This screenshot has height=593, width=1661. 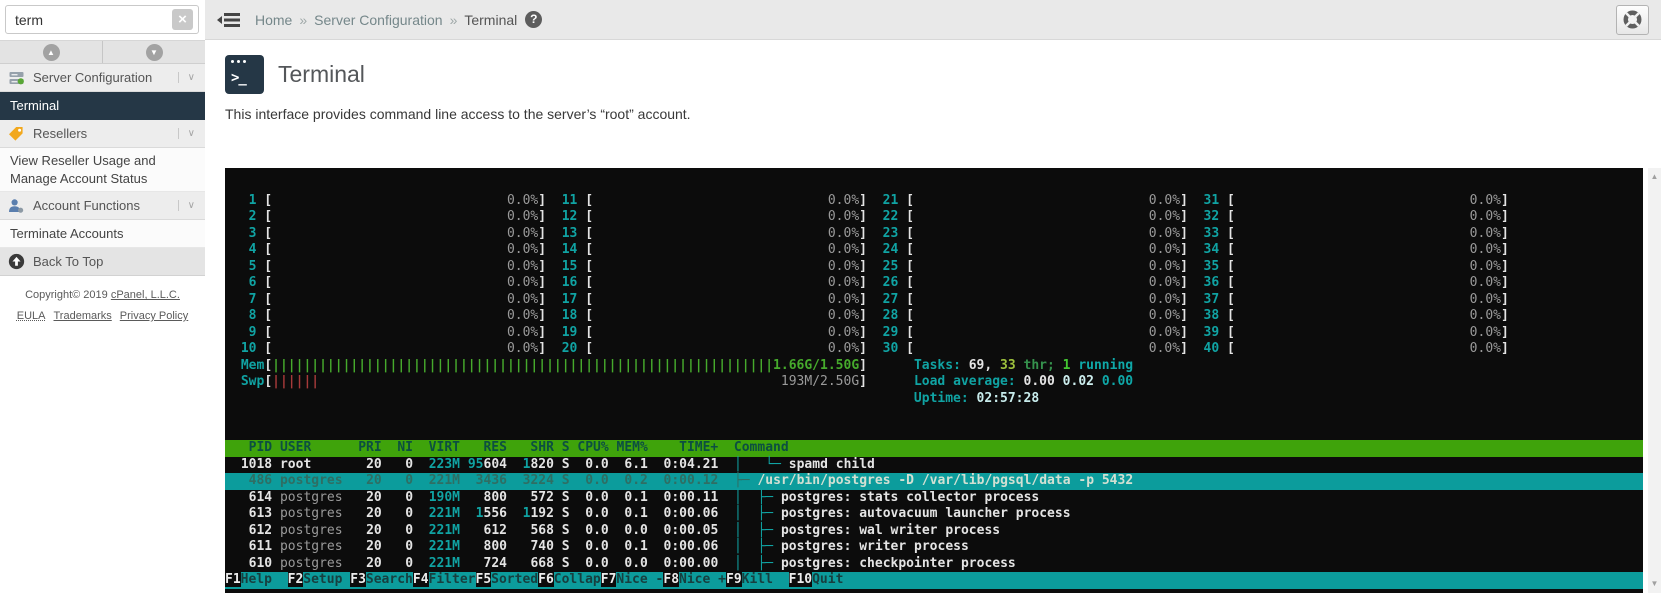 I want to click on footer-links: EULA Trademarks Privacy Policy, so click(x=102, y=316).